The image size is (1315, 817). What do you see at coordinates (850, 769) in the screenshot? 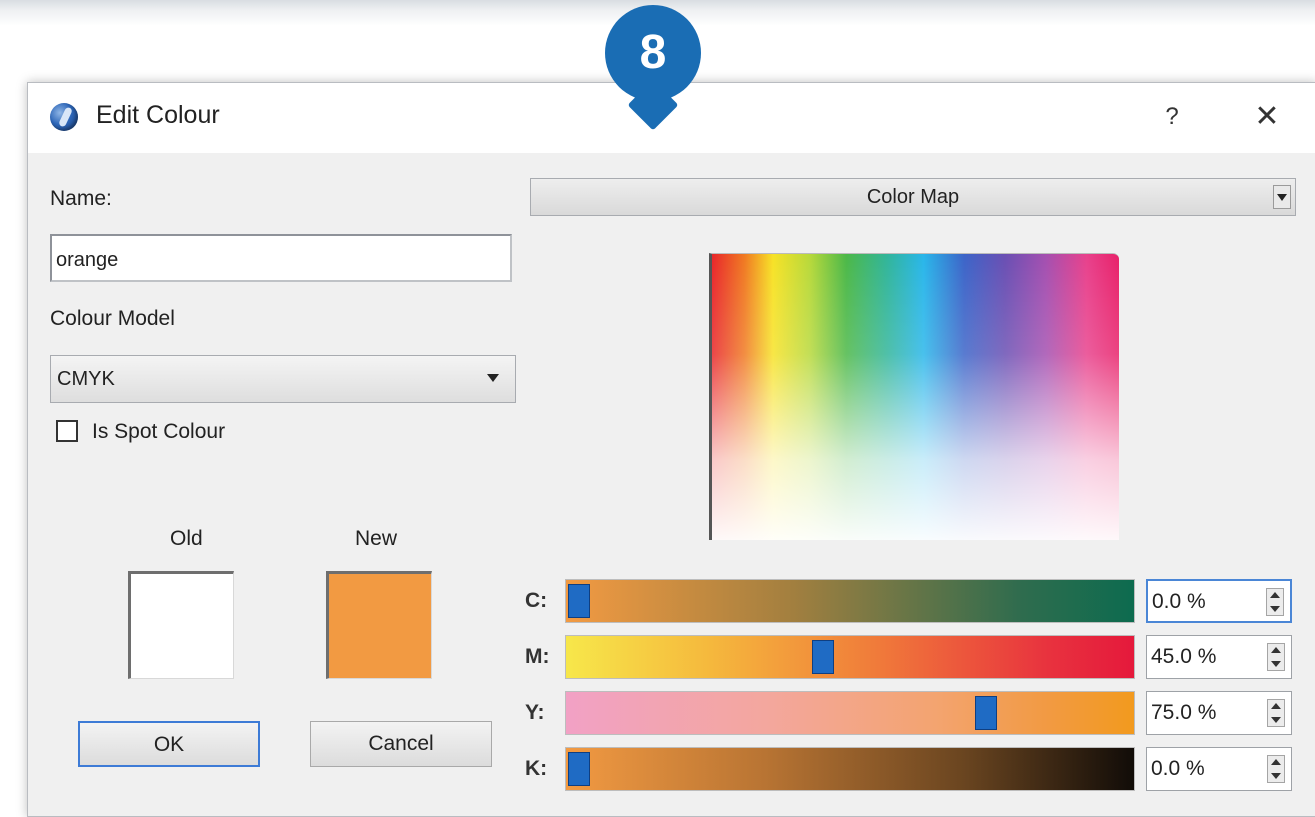
I see `slider-k` at bounding box center [850, 769].